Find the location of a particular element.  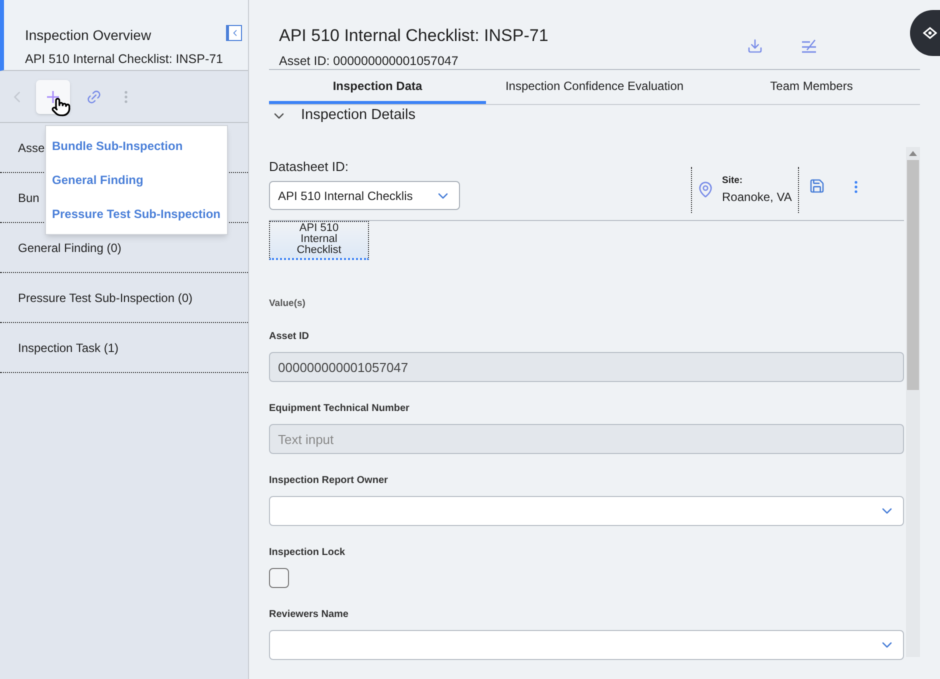

location-pin-icon is located at coordinates (705, 189).